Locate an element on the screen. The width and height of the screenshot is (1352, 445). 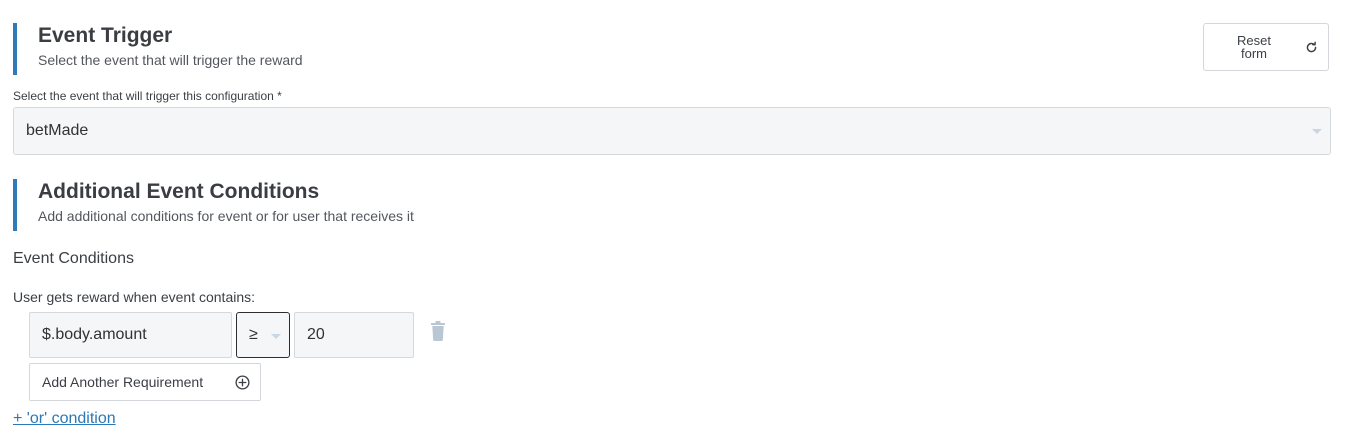
plus-circle-icon is located at coordinates (242, 382).